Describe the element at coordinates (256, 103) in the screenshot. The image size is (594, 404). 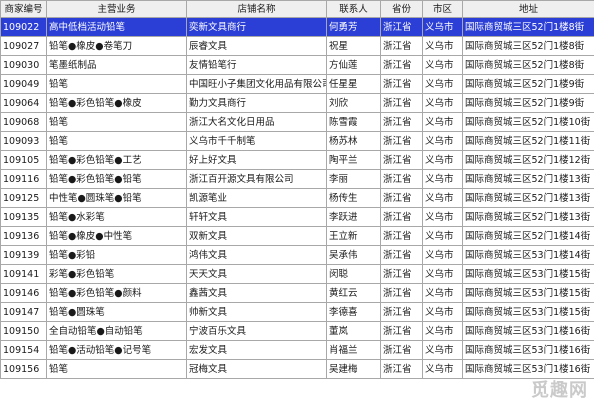
I see `cell-shop-name: 勤力文具商行` at that location.